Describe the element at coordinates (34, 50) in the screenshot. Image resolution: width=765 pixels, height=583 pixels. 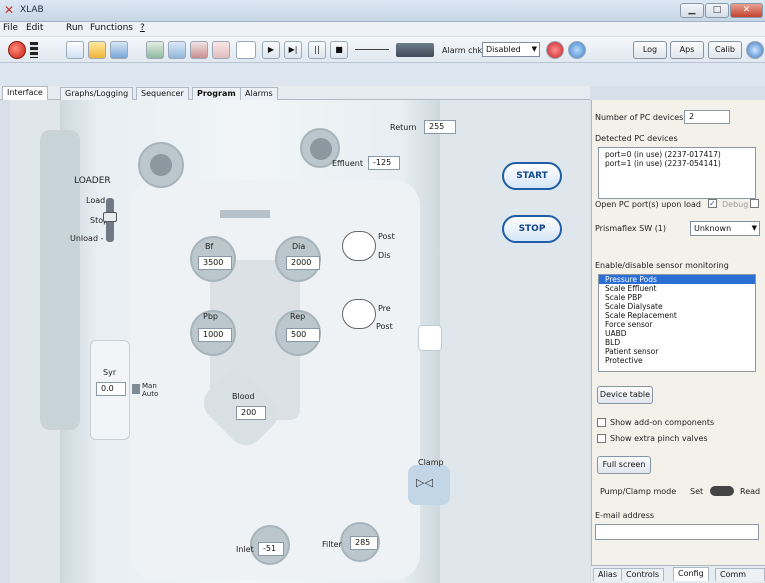
I see `grip-icon` at that location.